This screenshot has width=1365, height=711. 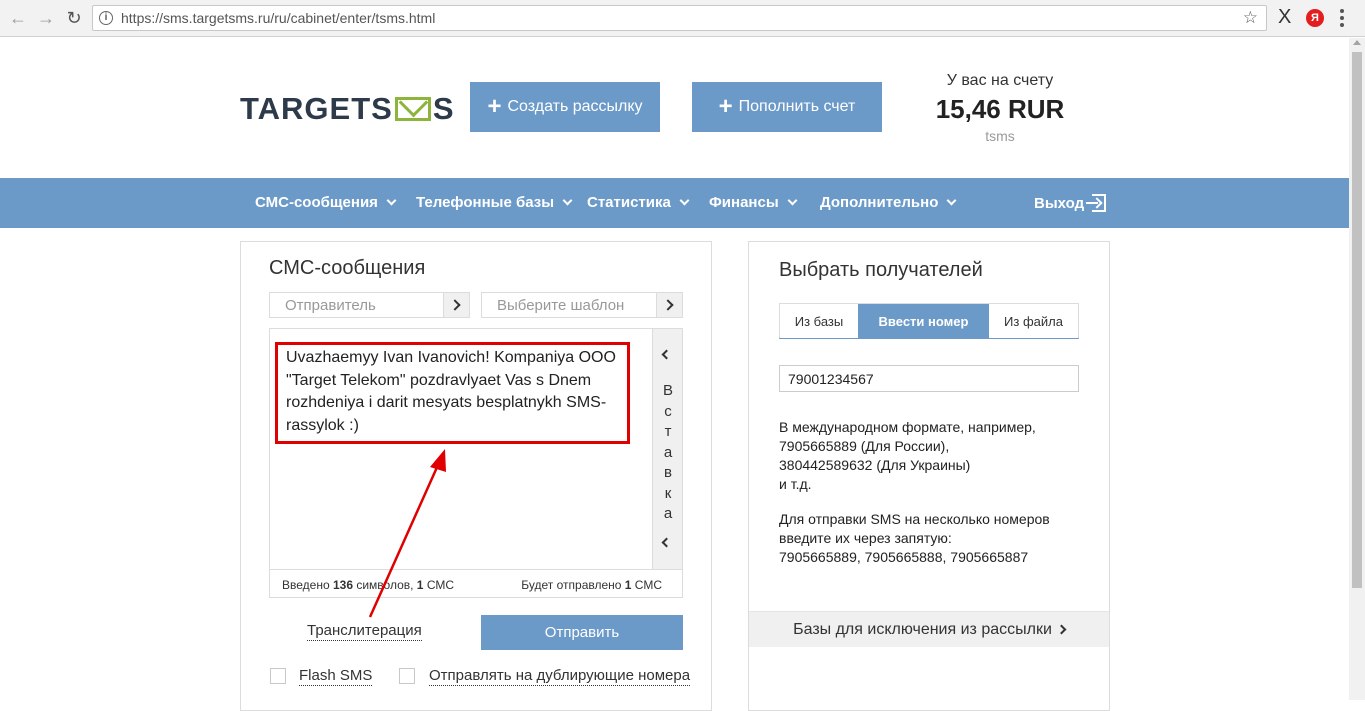 I want to click on insert-panel-toggle: В с т а в к а, so click(x=667, y=449).